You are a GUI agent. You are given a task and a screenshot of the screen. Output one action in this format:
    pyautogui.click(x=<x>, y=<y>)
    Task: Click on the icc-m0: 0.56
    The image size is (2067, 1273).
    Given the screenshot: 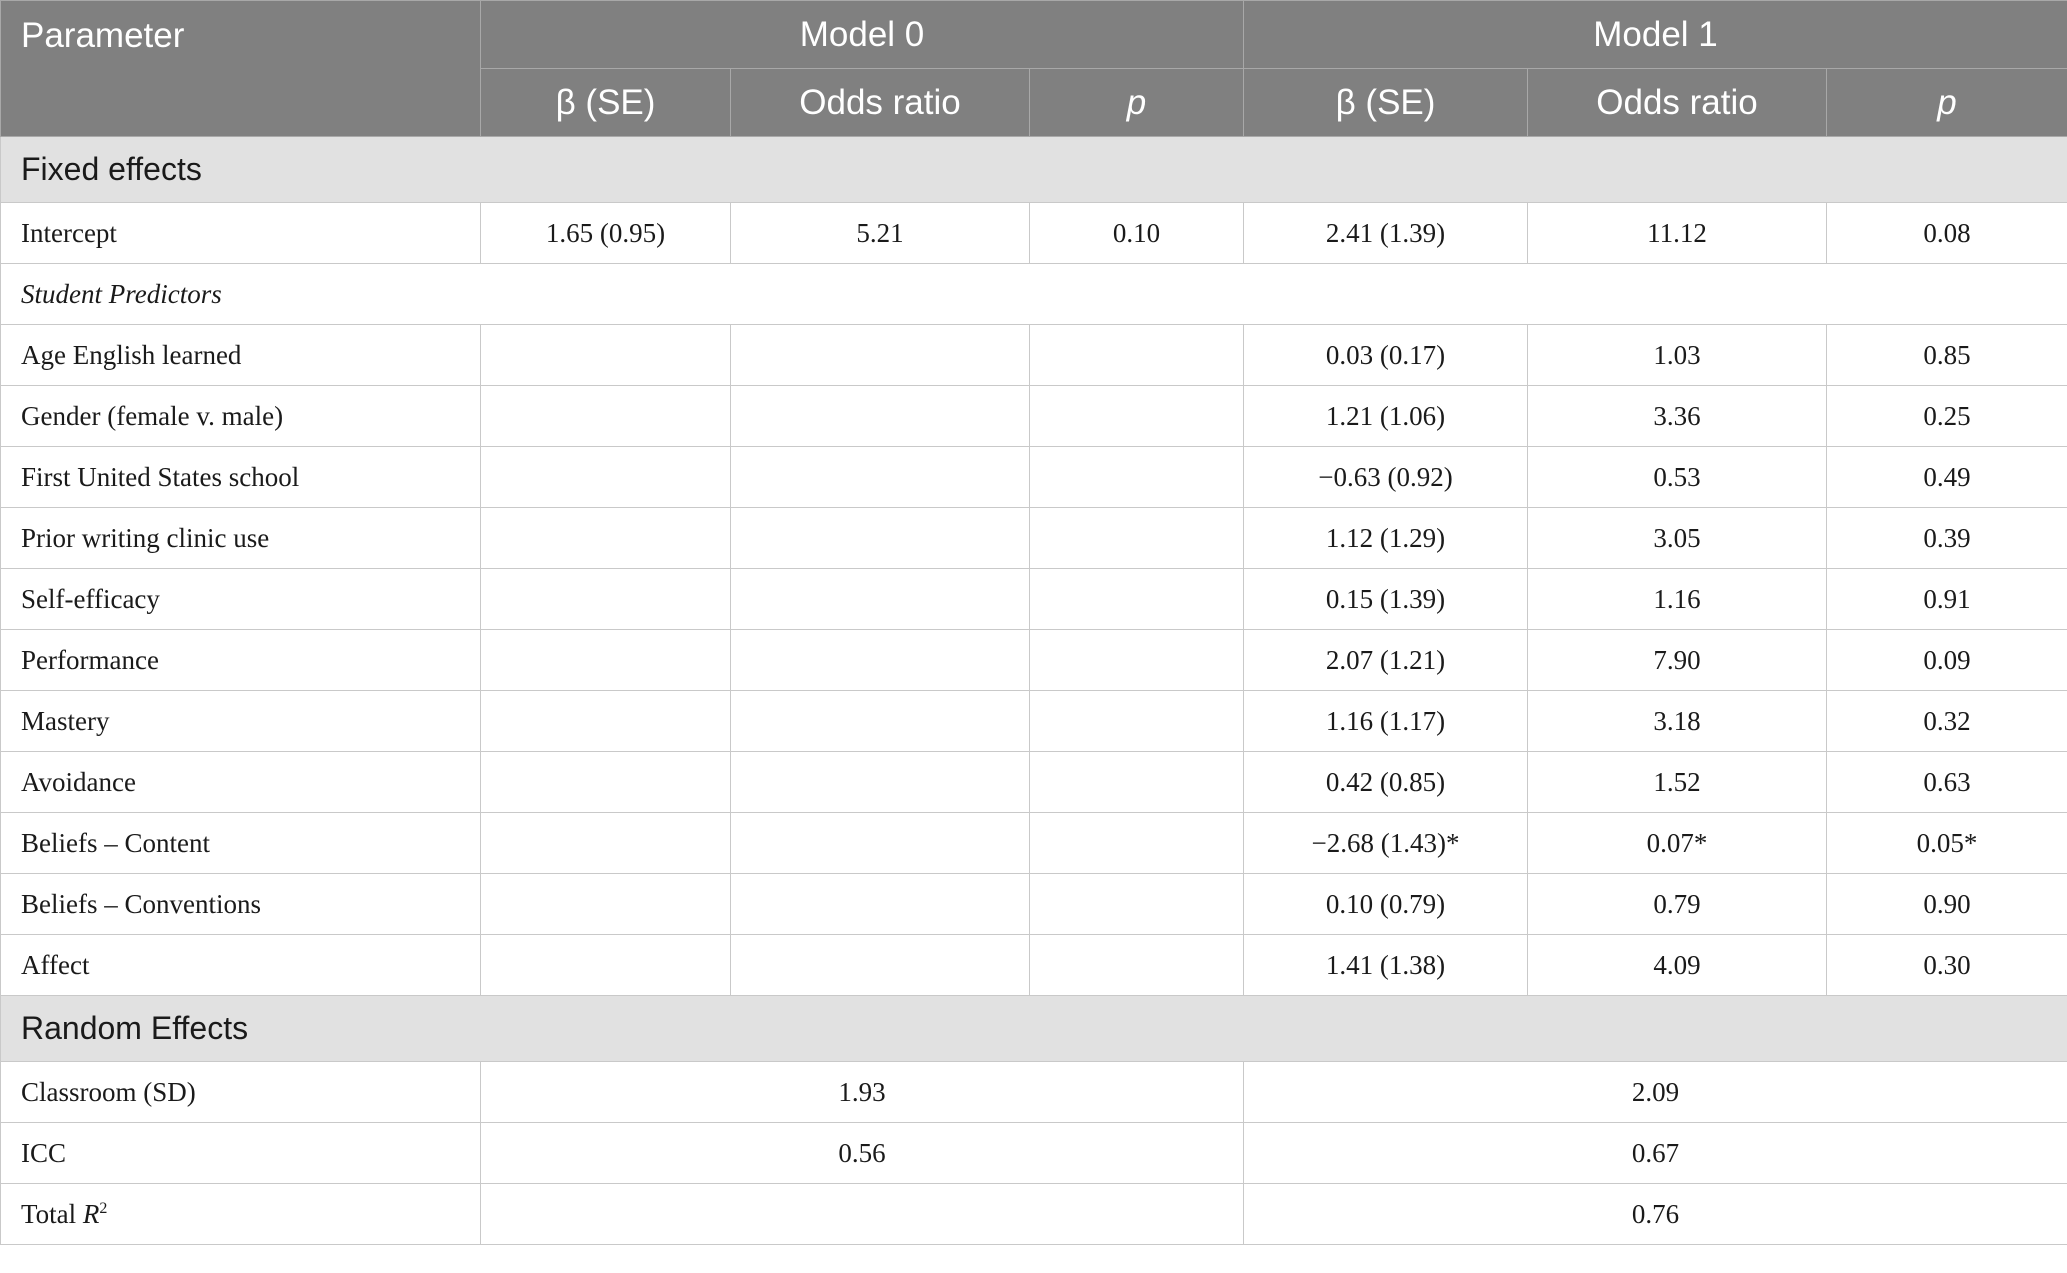 What is the action you would take?
    pyautogui.click(x=862, y=1153)
    